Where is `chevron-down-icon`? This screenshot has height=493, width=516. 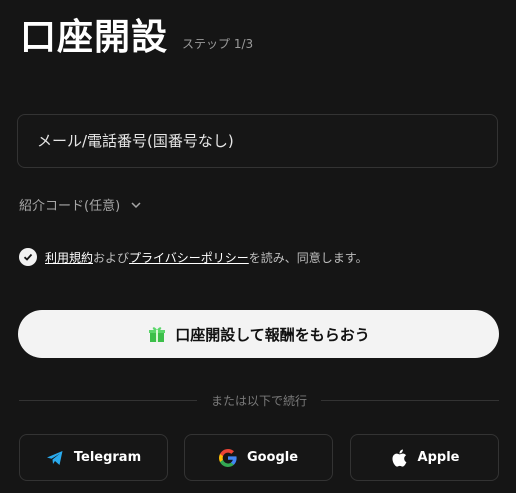
chevron-down-icon is located at coordinates (136, 205).